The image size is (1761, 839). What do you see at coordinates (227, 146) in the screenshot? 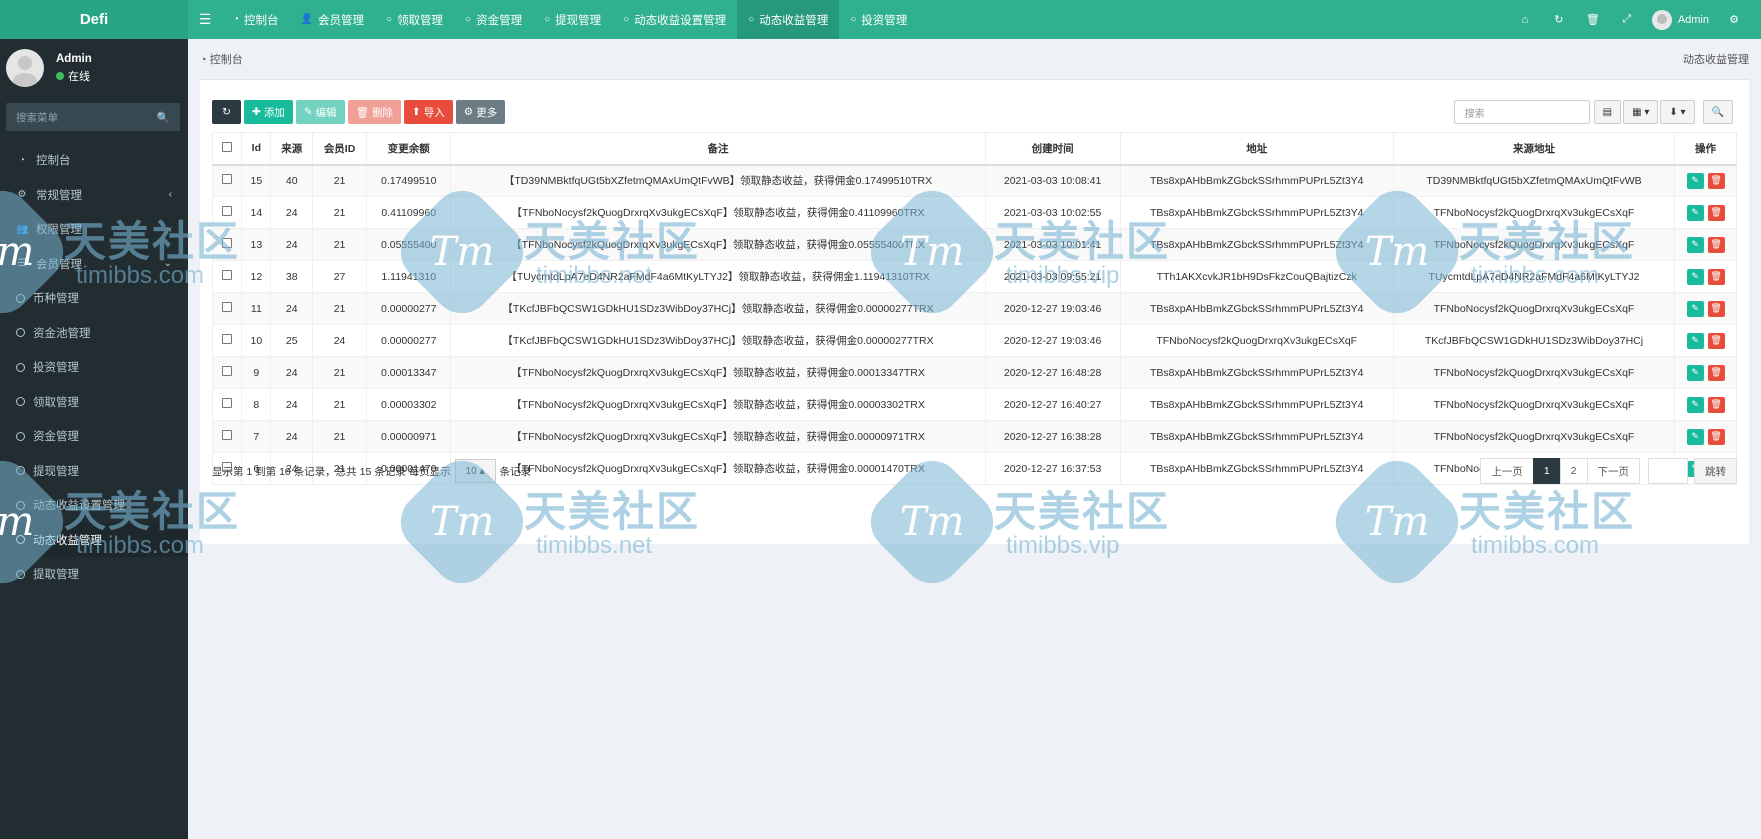
I see `checkbox` at bounding box center [227, 146].